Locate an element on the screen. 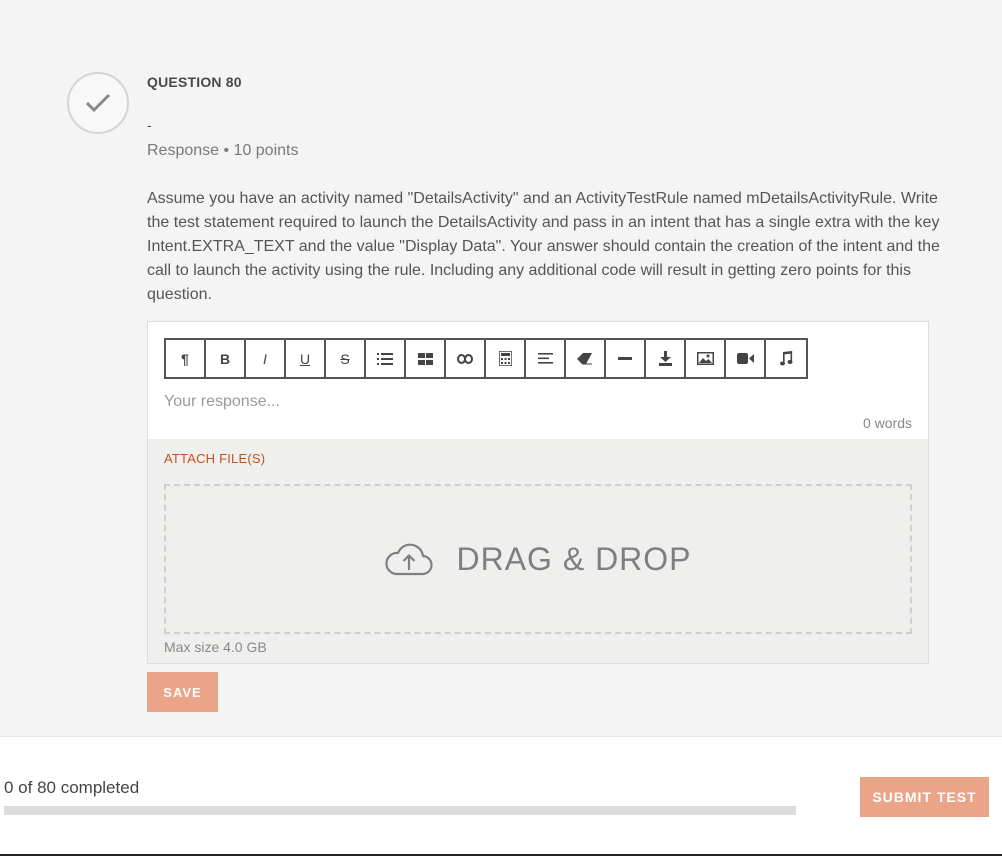  music-icon is located at coordinates (785, 358).